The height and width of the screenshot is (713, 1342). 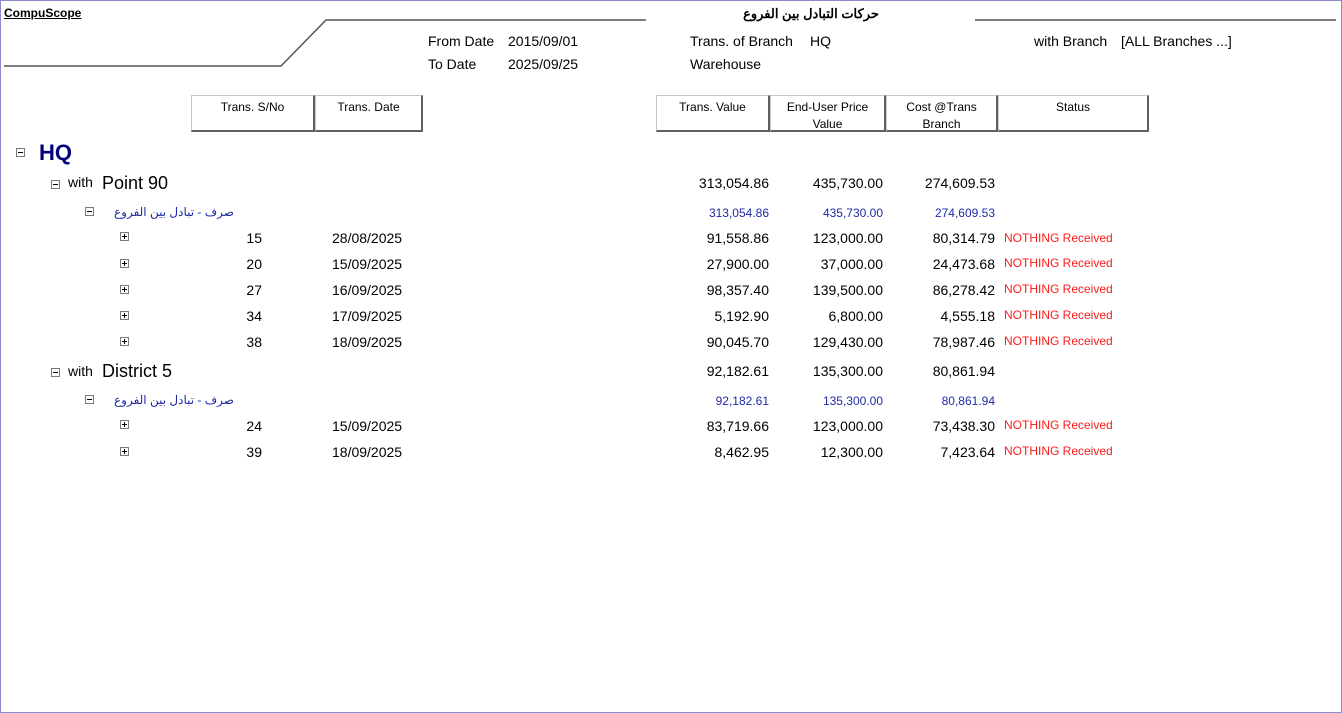 What do you see at coordinates (847, 342) in the screenshot?
I see `enduser-value: 129,430.00` at bounding box center [847, 342].